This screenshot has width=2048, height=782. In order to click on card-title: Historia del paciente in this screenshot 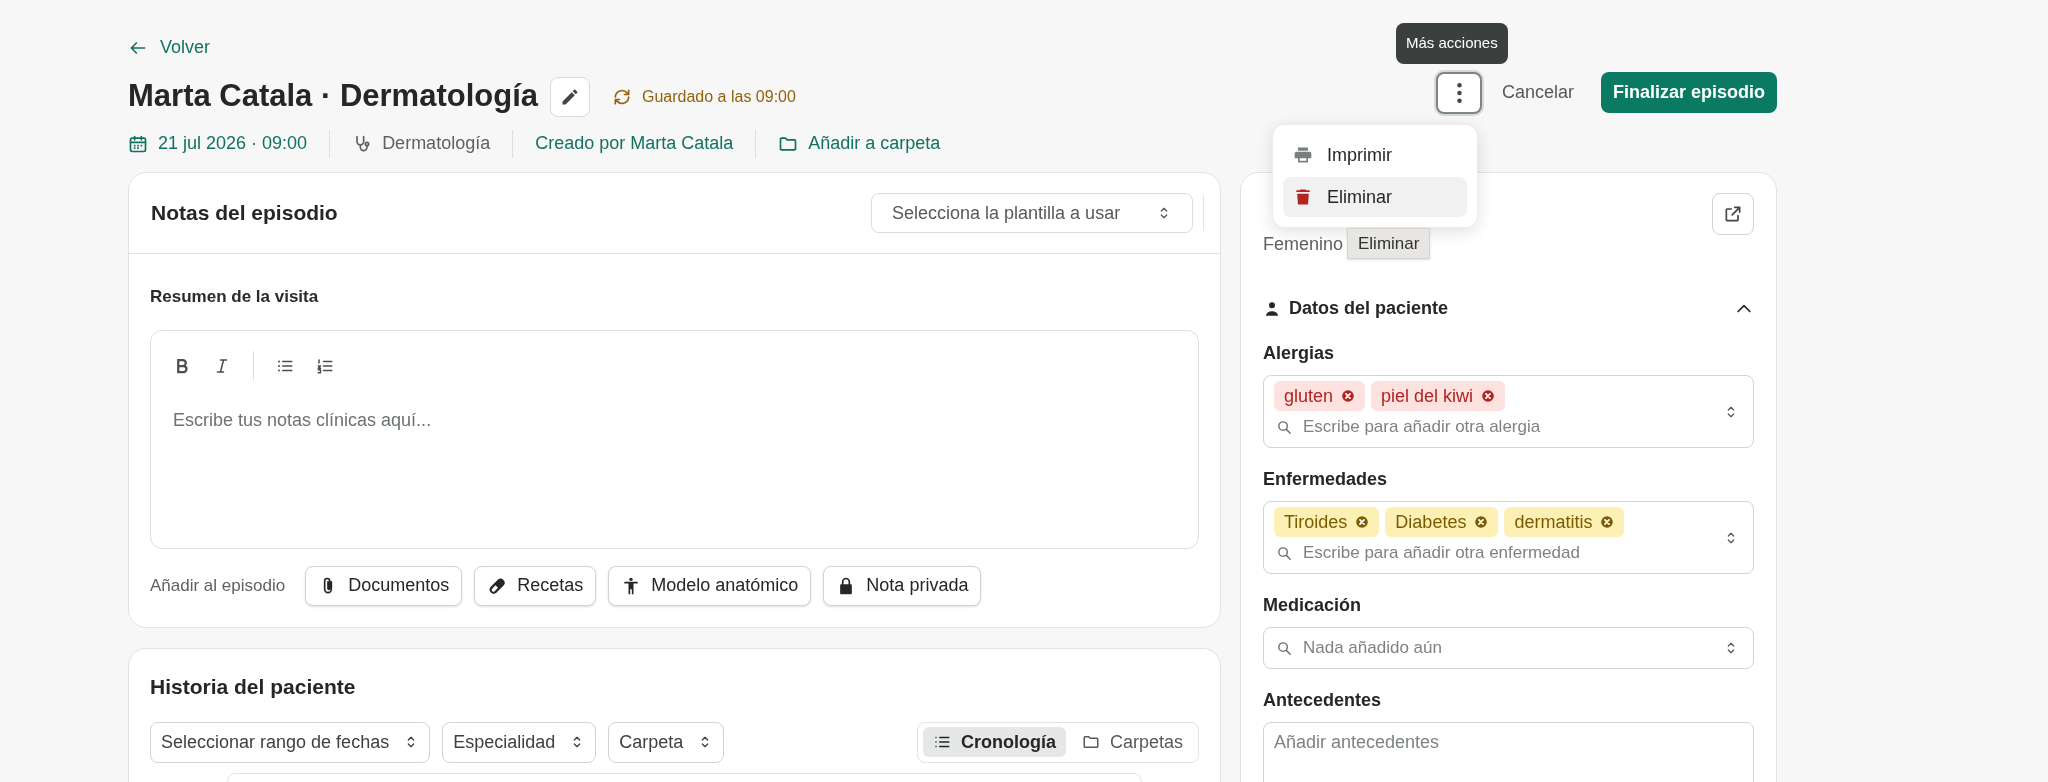, I will do `click(253, 687)`.